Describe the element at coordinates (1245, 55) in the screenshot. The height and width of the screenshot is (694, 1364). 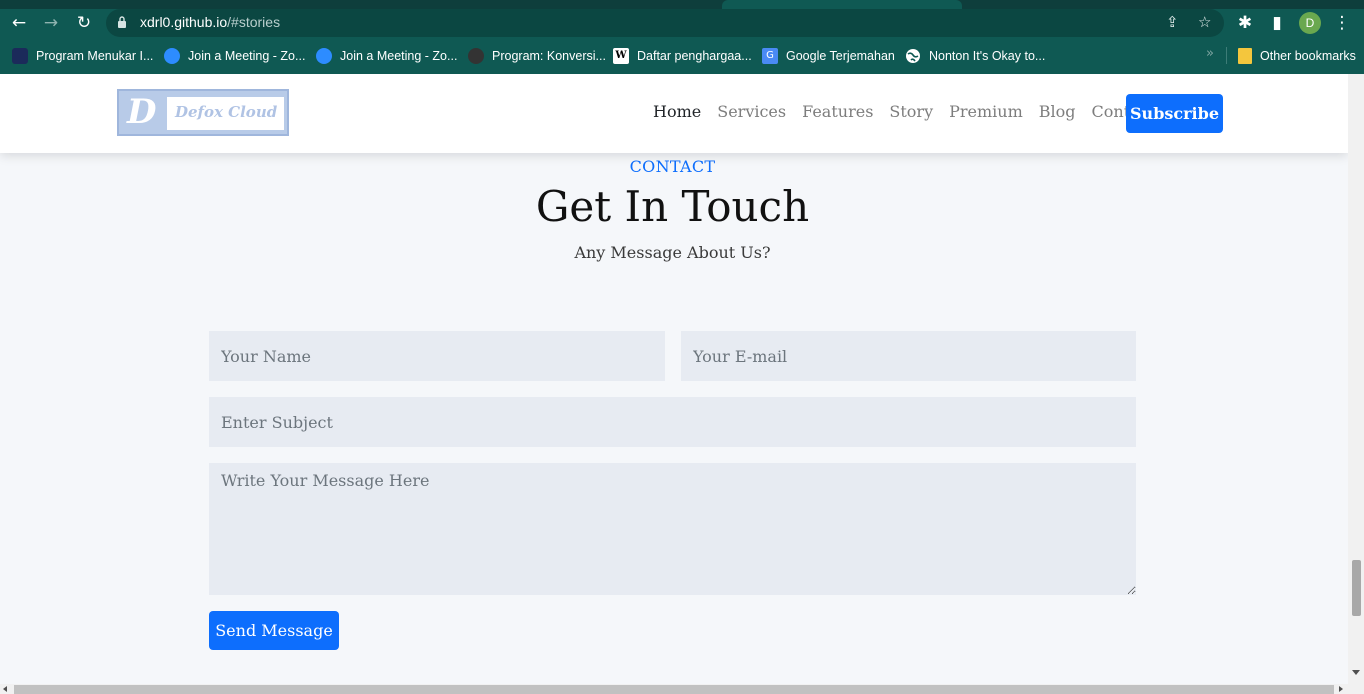
I see `folder-icon` at that location.